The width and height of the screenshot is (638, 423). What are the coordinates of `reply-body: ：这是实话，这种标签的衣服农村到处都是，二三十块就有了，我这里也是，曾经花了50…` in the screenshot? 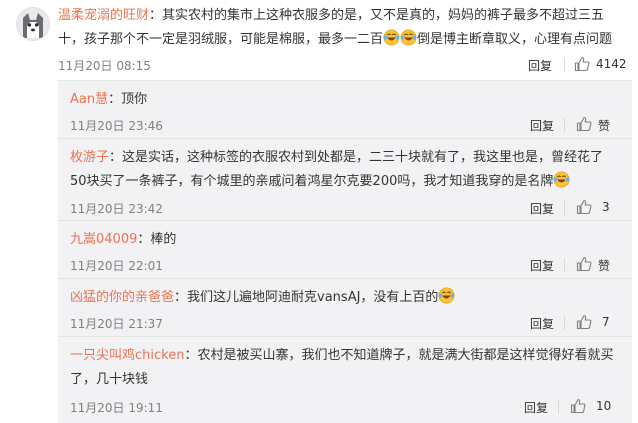 It's located at (337, 169).